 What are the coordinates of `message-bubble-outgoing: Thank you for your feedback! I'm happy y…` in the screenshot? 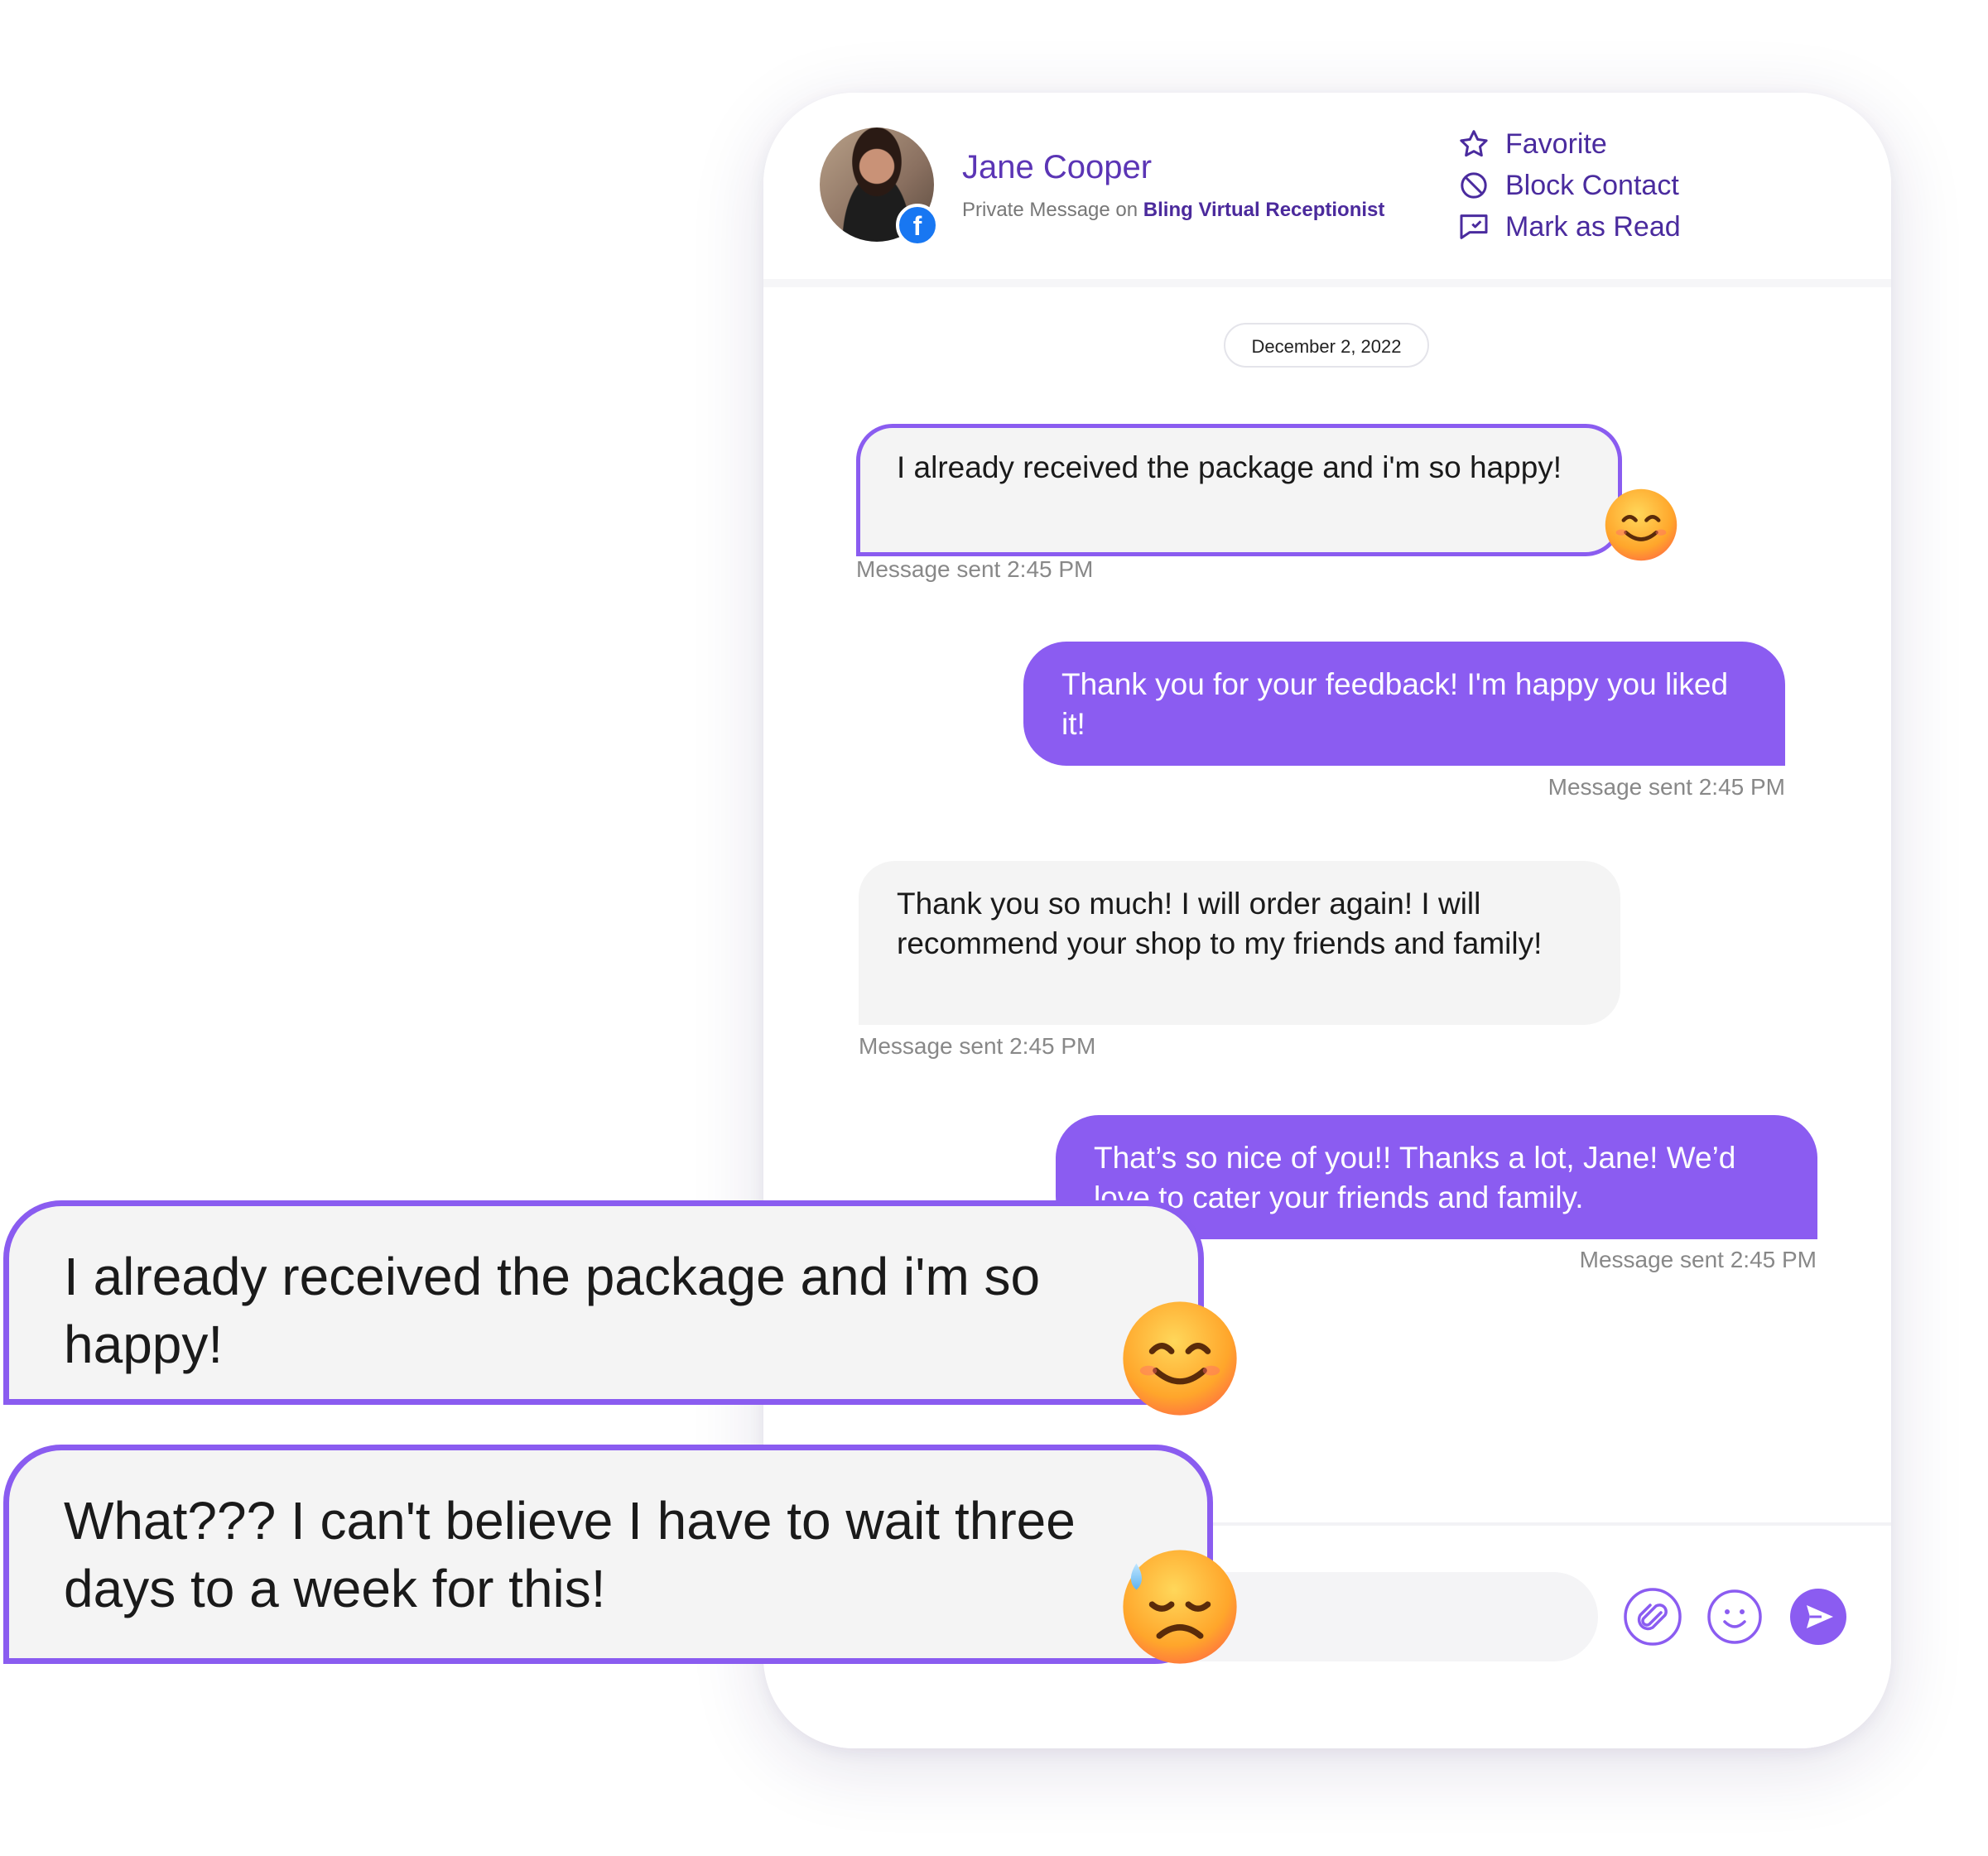 It's located at (1404, 704).